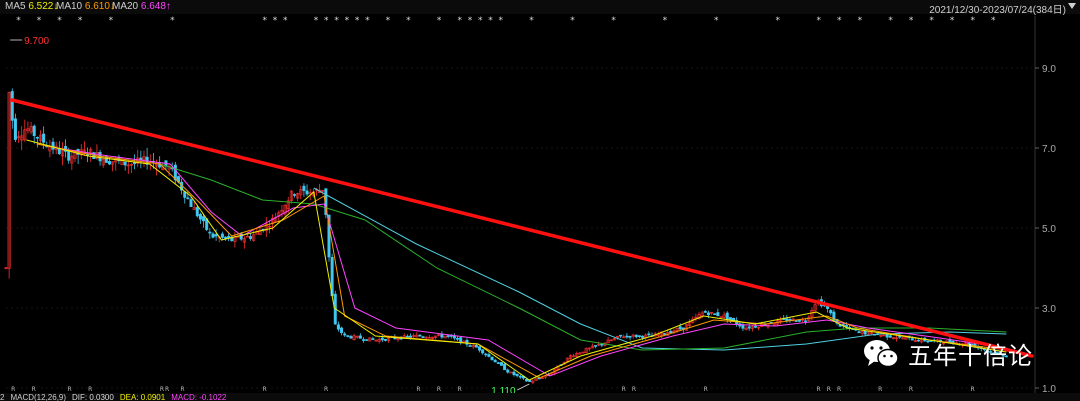  What do you see at coordinates (464, 341) in the screenshot?
I see `candle-up` at bounding box center [464, 341].